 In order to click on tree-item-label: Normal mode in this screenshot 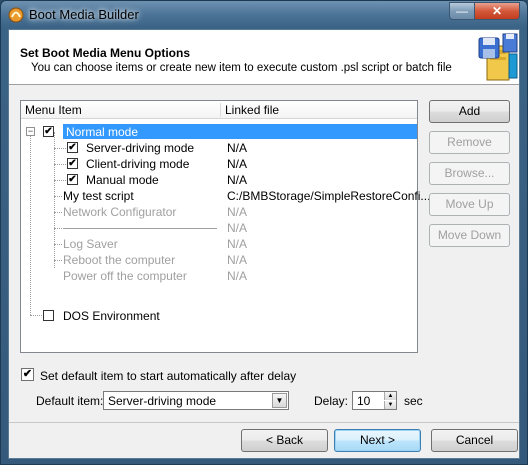, I will do `click(102, 132)`.